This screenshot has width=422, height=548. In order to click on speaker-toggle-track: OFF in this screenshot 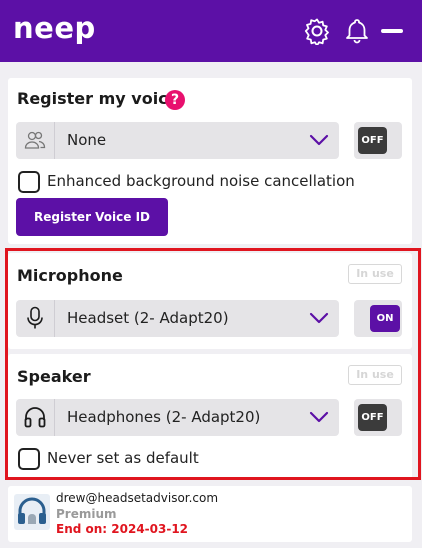, I will do `click(378, 417)`.